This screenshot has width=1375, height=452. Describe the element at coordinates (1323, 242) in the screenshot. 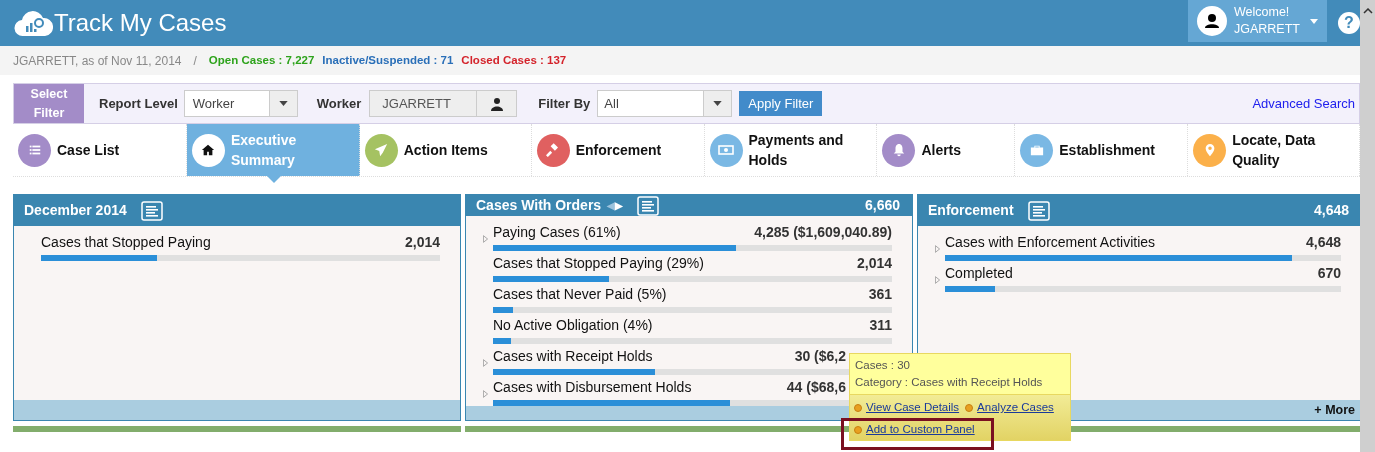

I see `metric-value: 4,648` at that location.